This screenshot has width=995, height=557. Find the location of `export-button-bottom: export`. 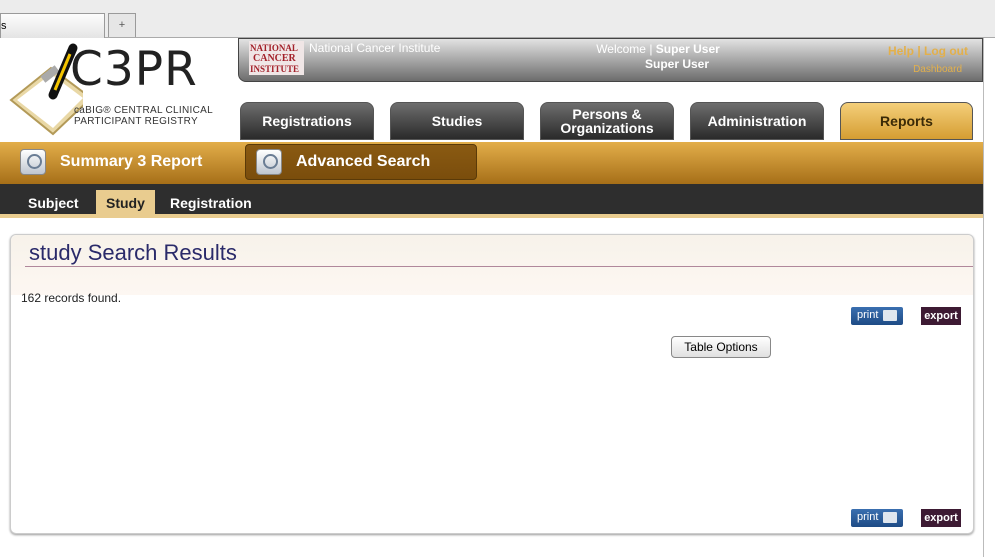

export-button-bottom: export is located at coordinates (941, 518).